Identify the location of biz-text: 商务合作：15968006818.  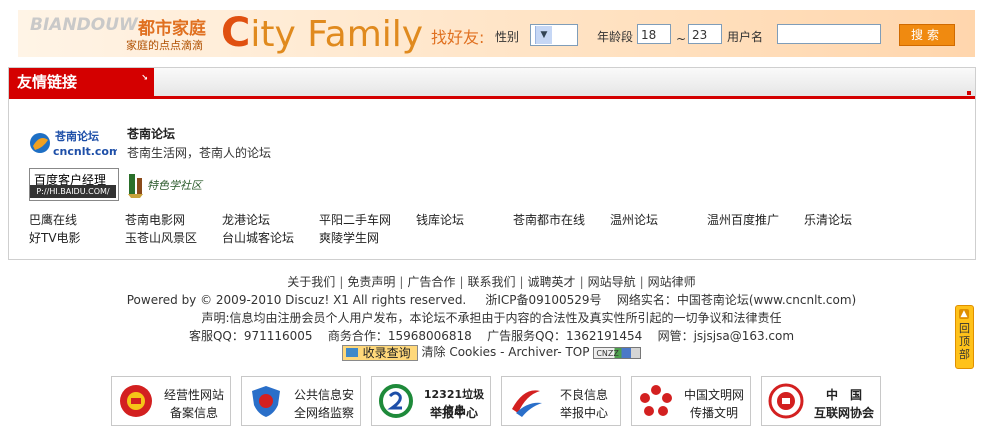
(399, 336).